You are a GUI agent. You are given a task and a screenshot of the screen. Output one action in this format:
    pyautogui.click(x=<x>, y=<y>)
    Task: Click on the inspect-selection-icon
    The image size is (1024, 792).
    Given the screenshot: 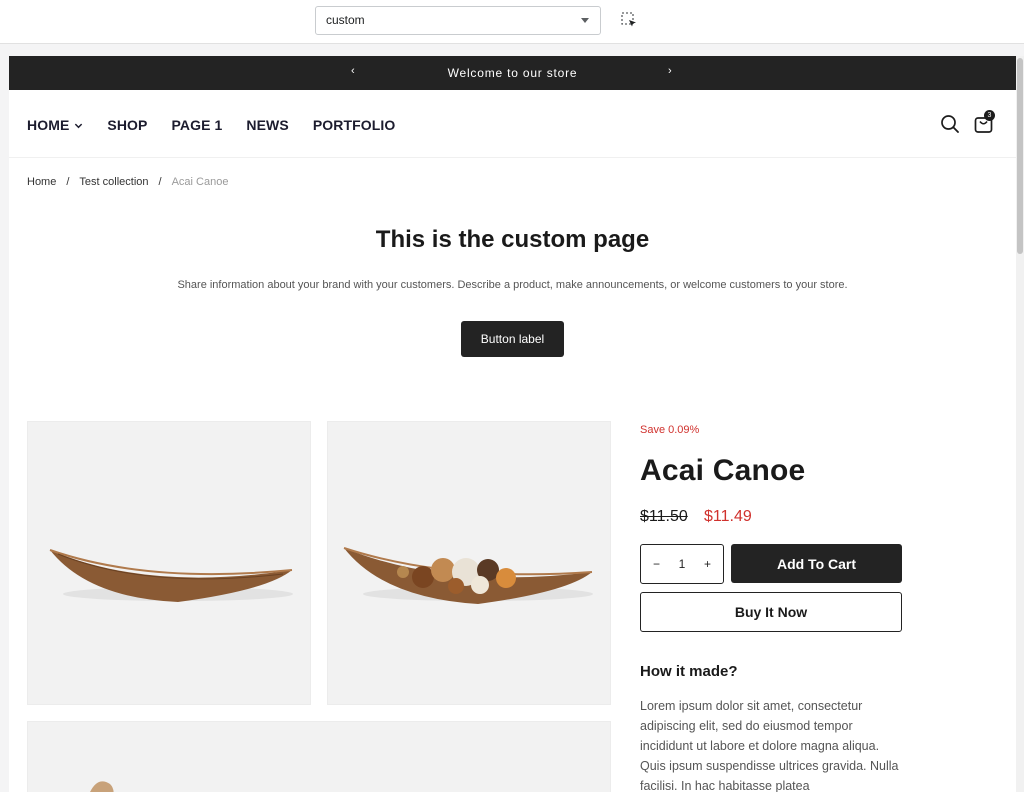 What is the action you would take?
    pyautogui.click(x=629, y=20)
    